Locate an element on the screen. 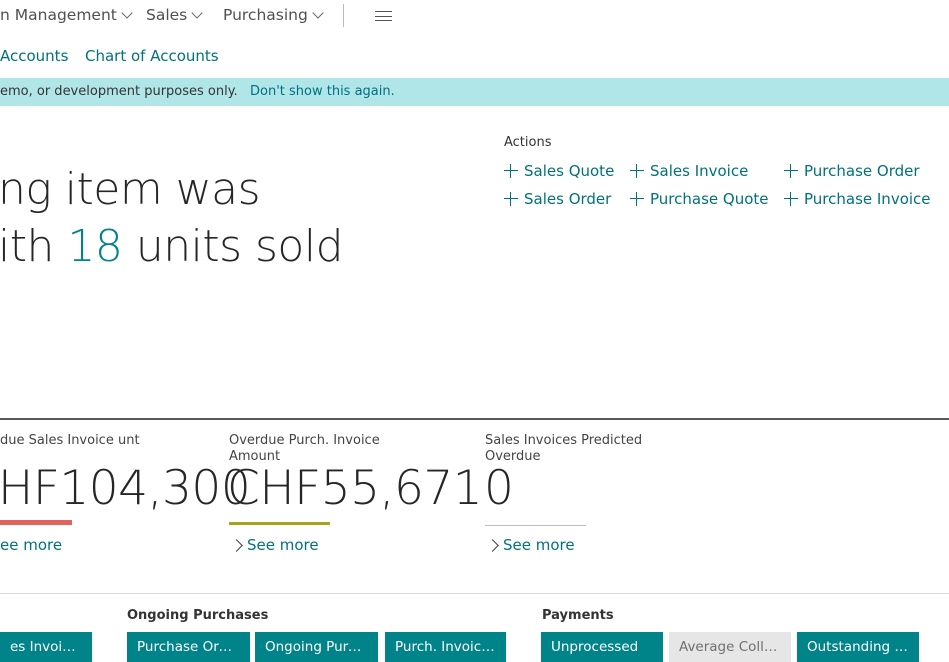 This screenshot has height=662, width=949. action-sales-invoice: Sales Invoice is located at coordinates (689, 171).